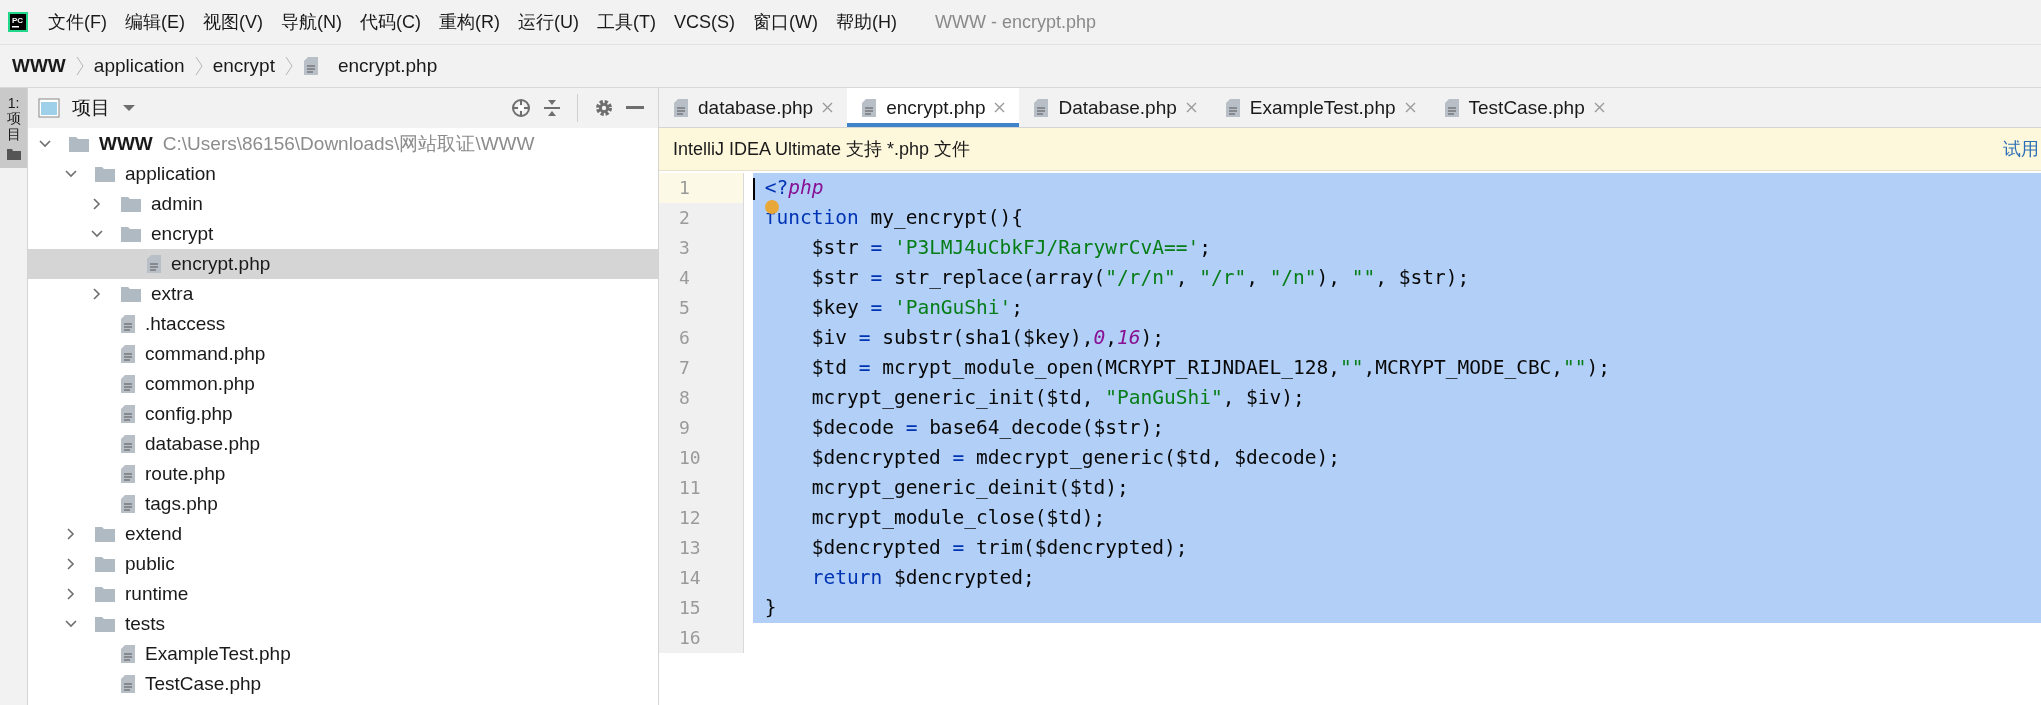 This screenshot has width=2041, height=705. Describe the element at coordinates (343, 324) in the screenshot. I see `tree-item: .htaccess` at that location.